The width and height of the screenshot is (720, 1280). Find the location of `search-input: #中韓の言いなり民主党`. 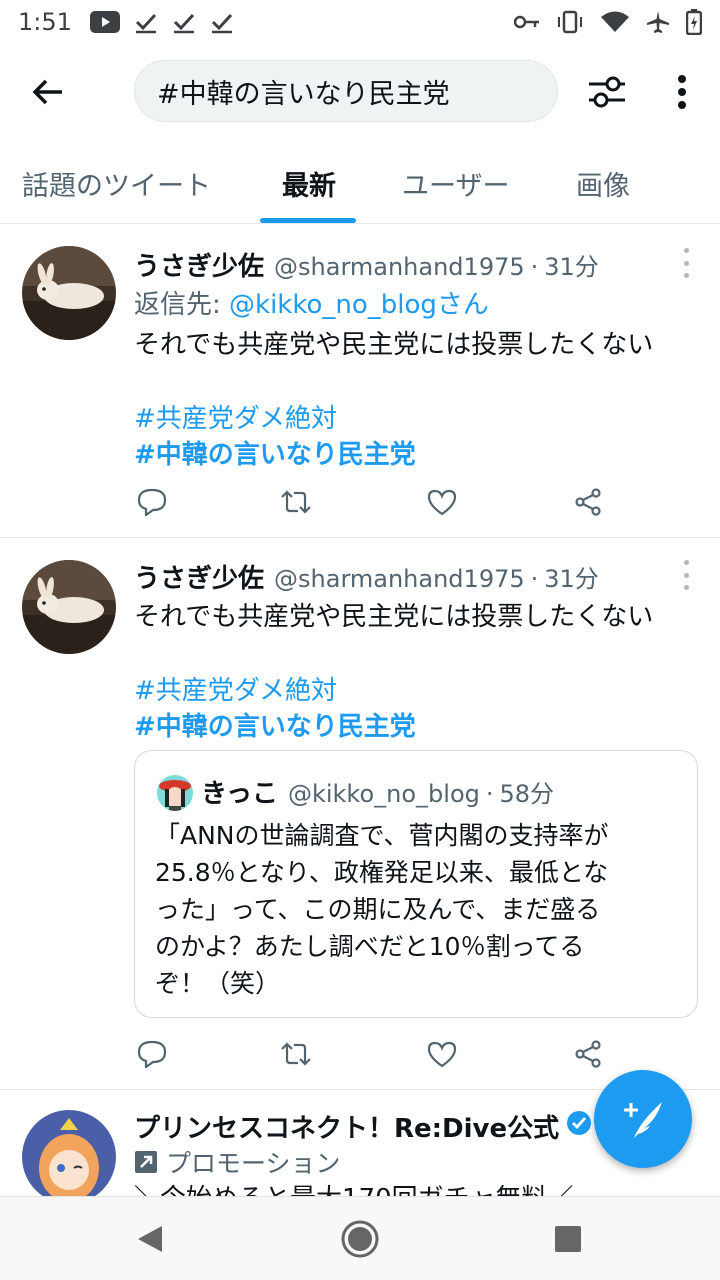

search-input: #中韓の言いなり民主党 is located at coordinates (346, 91).